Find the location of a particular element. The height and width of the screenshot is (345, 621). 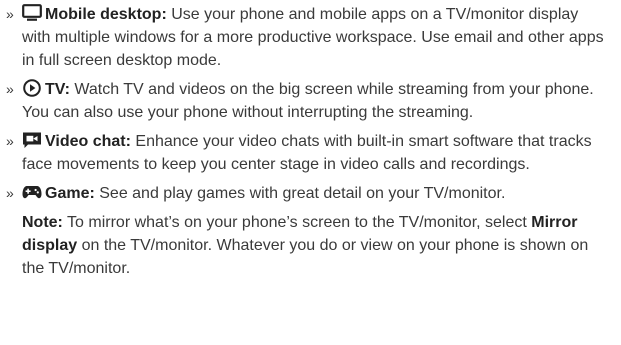

monitor-icon is located at coordinates (32, 13).